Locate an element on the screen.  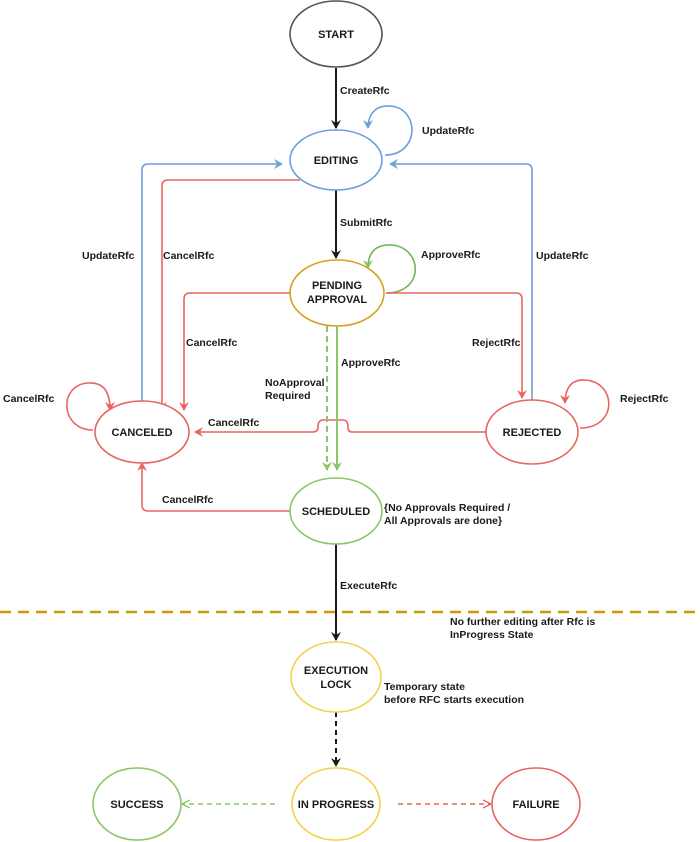
node-lock-label-2: LOCK is located at coordinates (335, 685).